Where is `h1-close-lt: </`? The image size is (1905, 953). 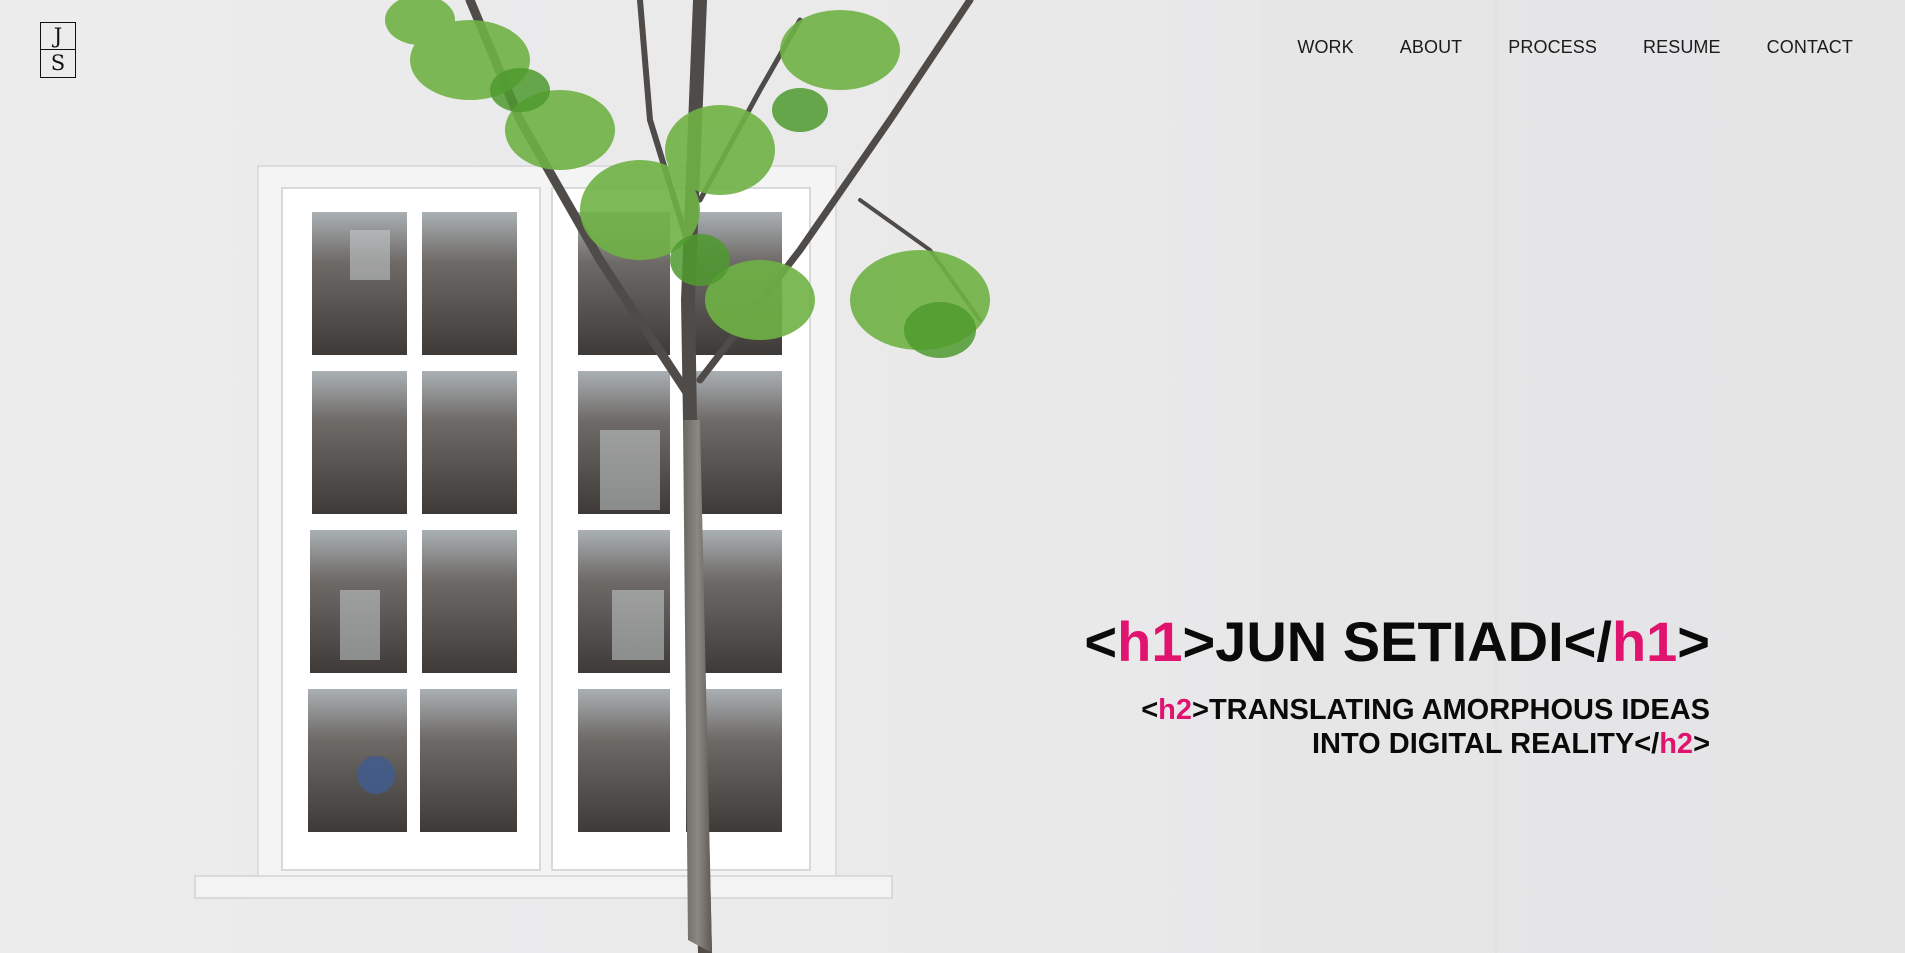
h1-close-lt: </ is located at coordinates (1587, 641).